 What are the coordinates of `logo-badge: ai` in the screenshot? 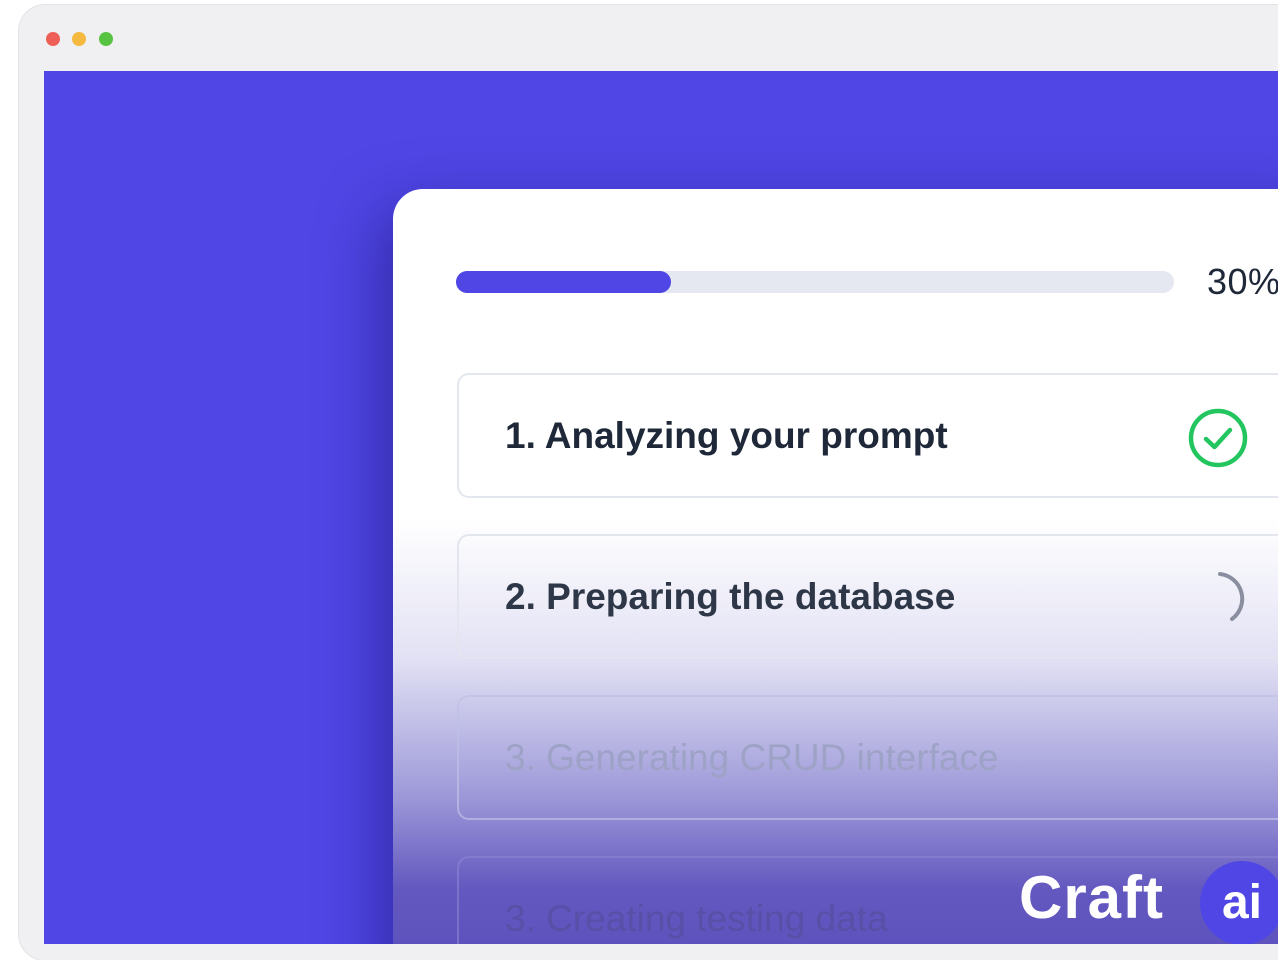 It's located at (1239, 902).